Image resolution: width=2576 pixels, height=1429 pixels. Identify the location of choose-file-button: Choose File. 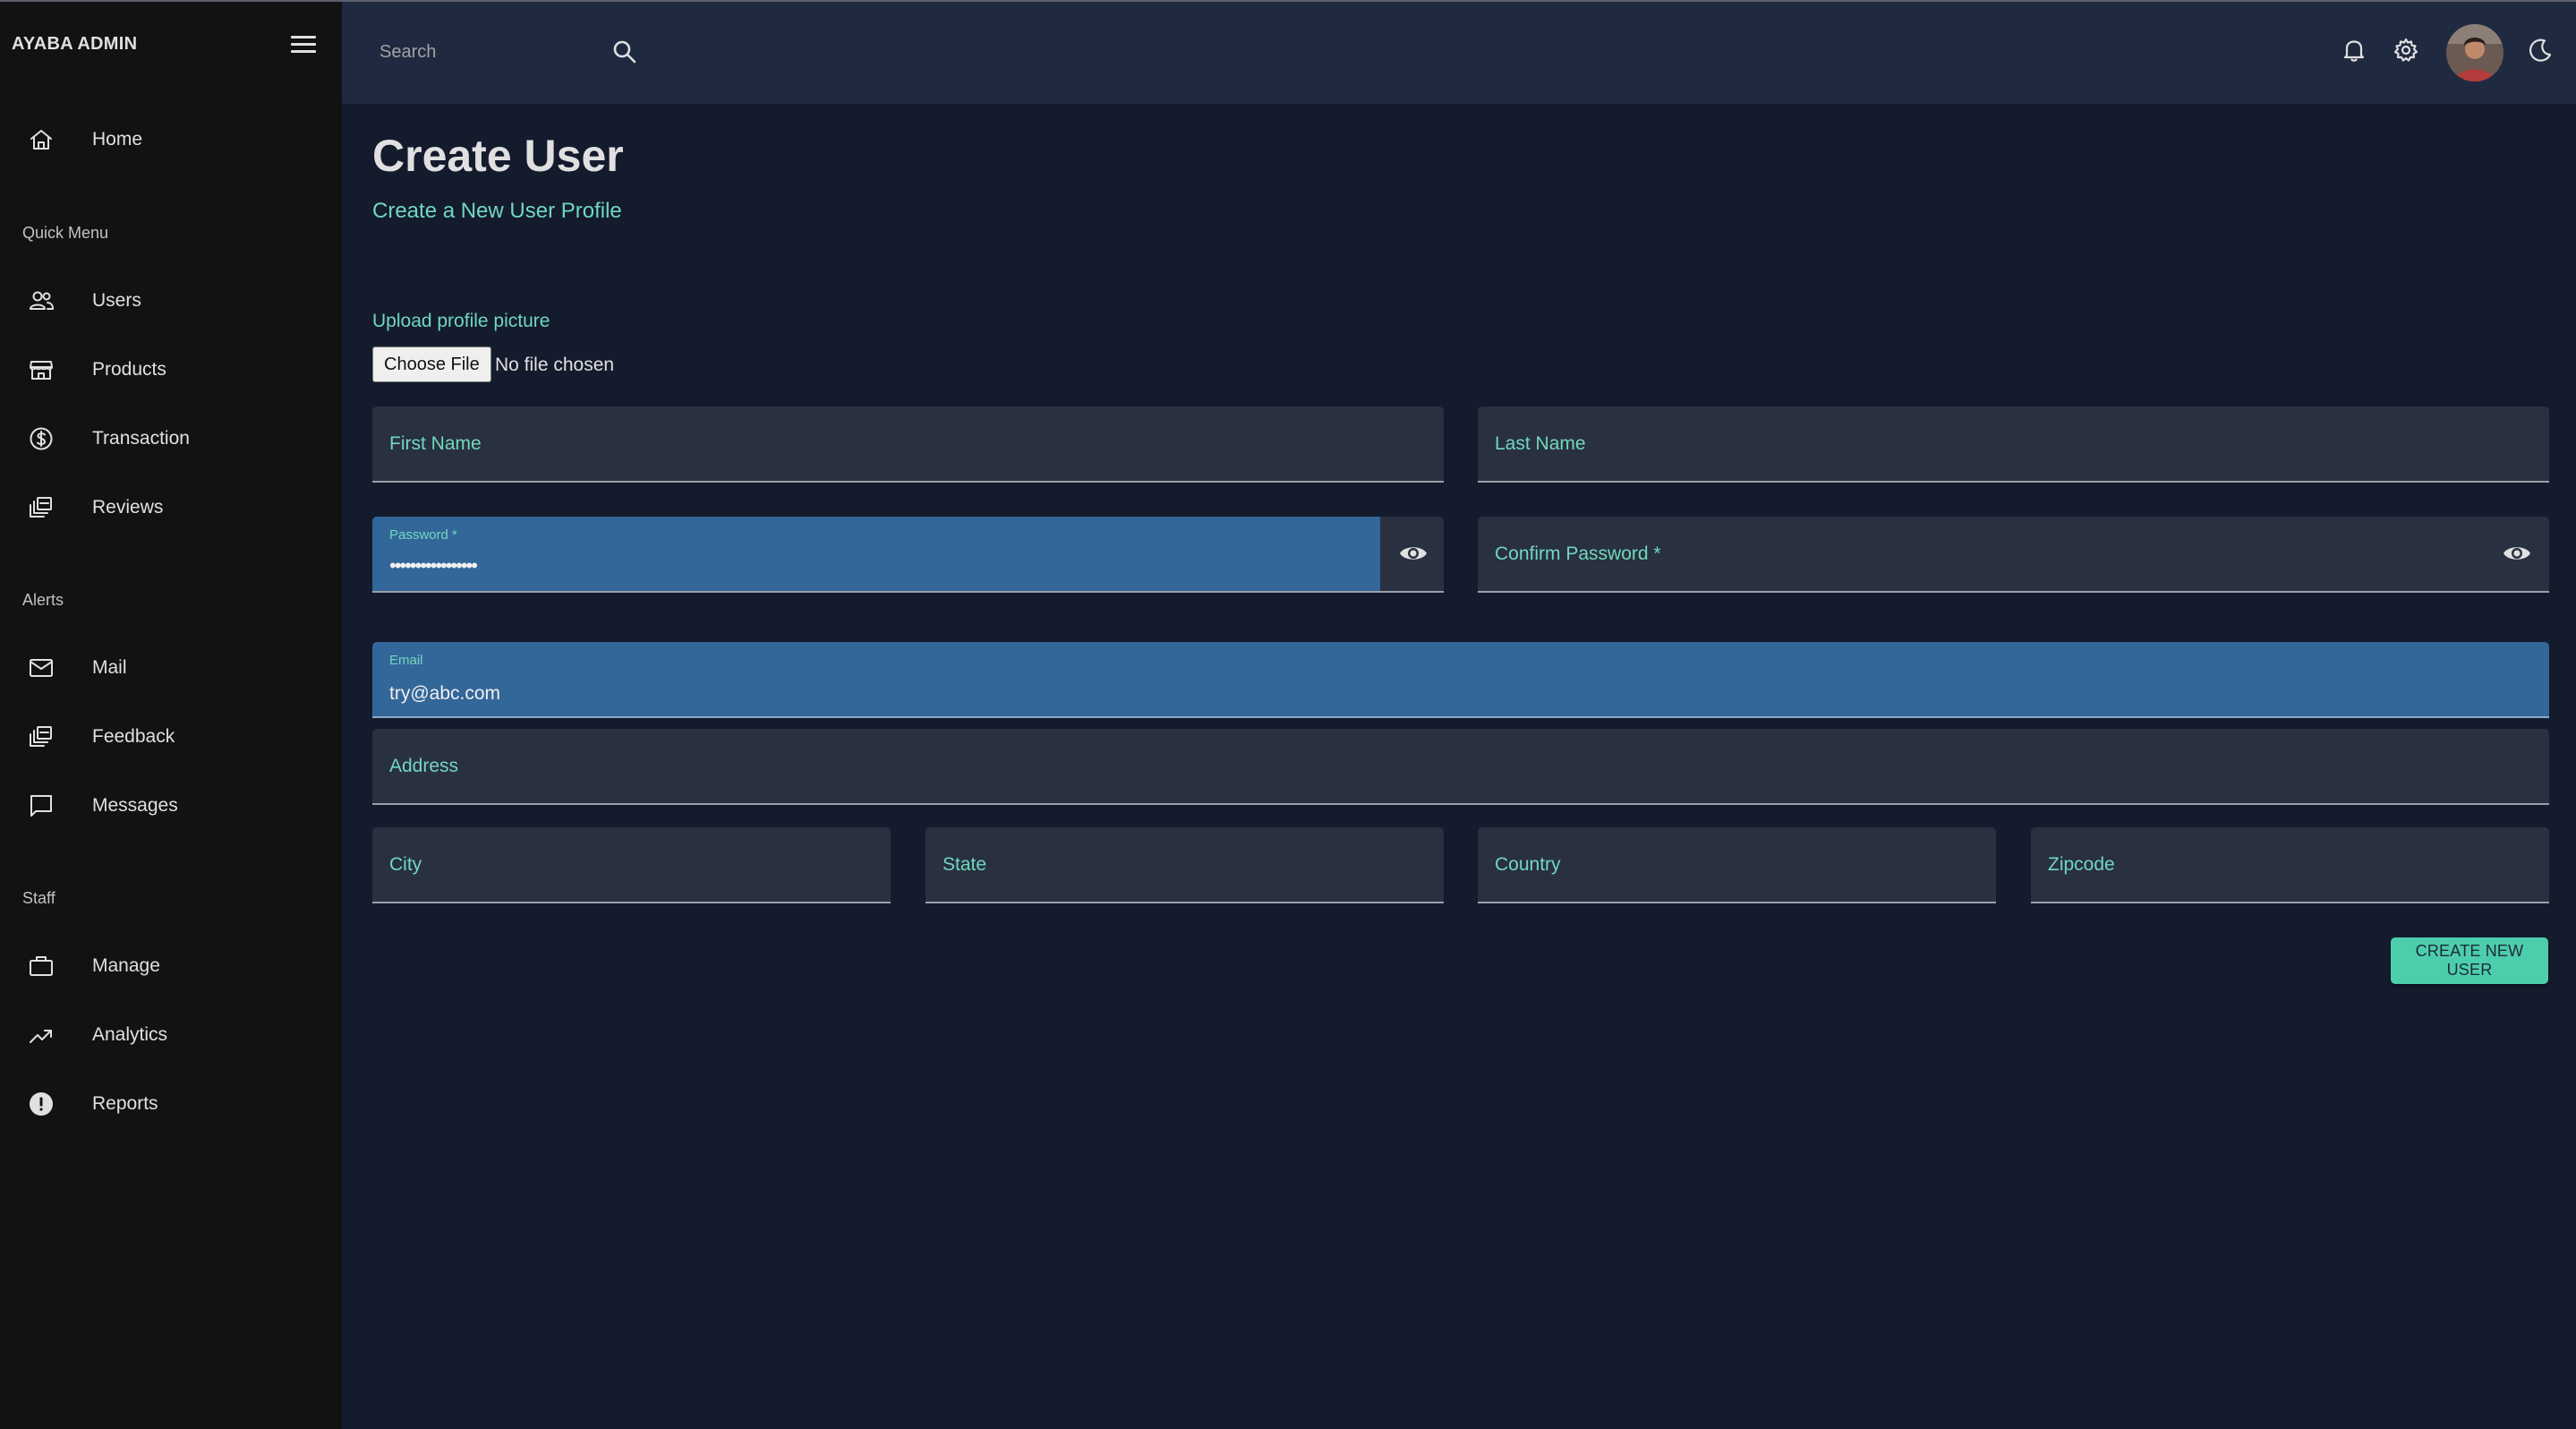
(431, 364).